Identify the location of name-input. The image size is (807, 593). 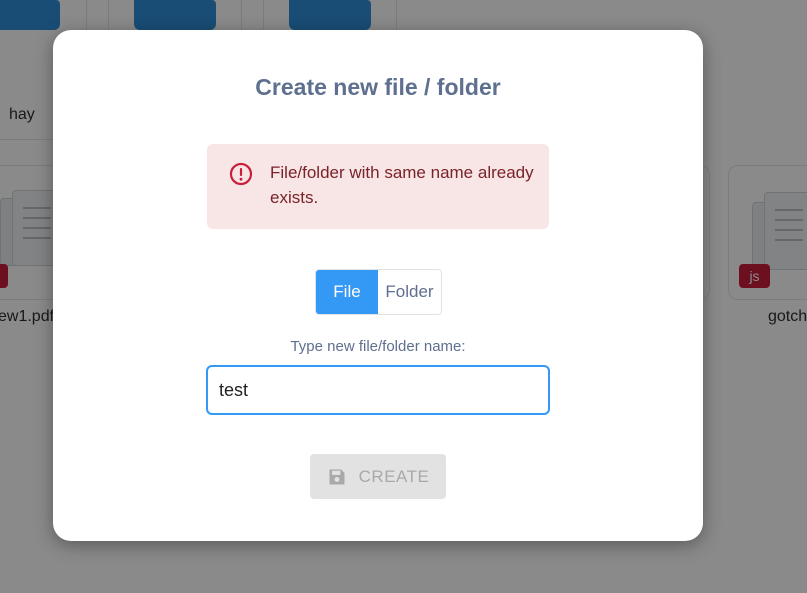
(378, 390).